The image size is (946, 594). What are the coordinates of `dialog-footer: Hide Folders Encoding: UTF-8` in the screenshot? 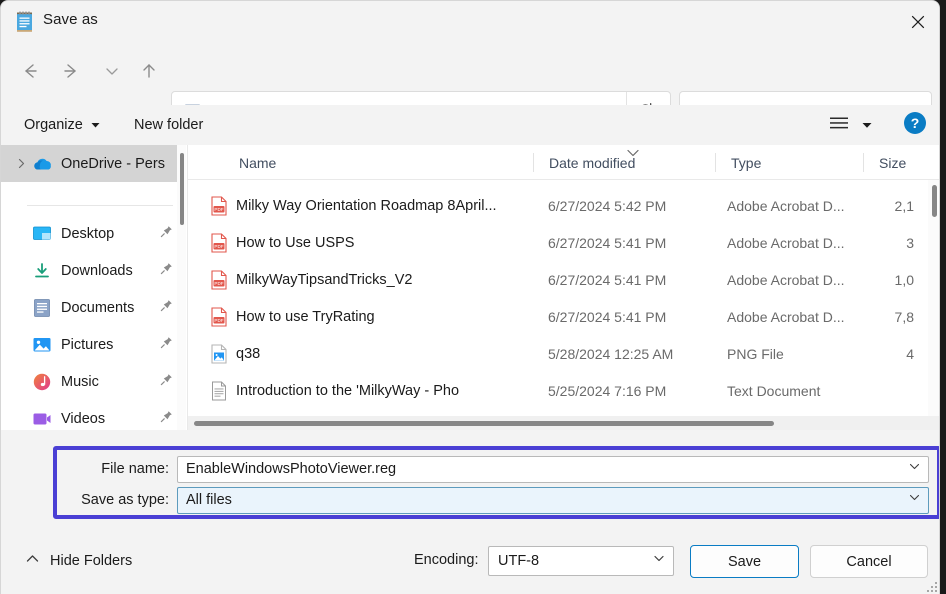 It's located at (470, 561).